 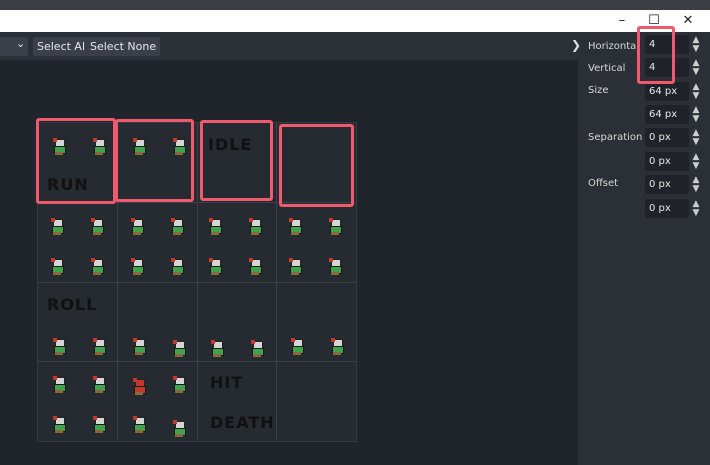 What do you see at coordinates (603, 183) in the screenshot?
I see `offset-label: Offset` at bounding box center [603, 183].